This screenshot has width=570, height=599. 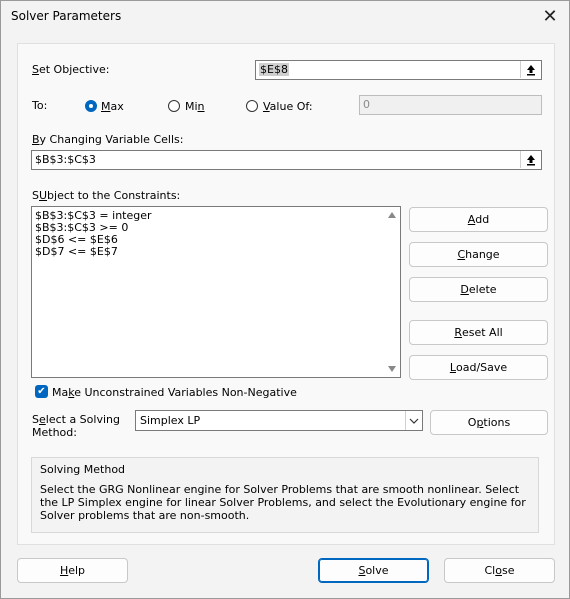 What do you see at coordinates (274, 69) in the screenshot?
I see `set-objective-value: $E$8` at bounding box center [274, 69].